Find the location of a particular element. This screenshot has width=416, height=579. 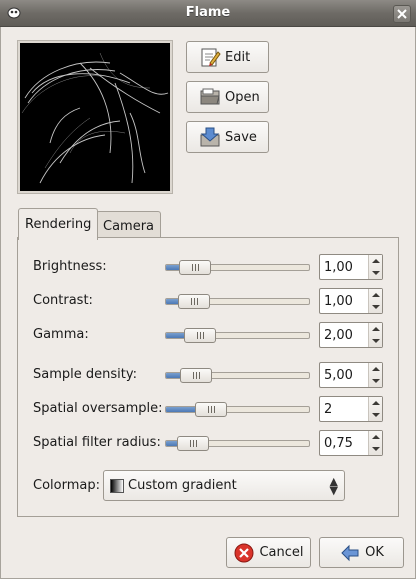

edit-button: Edit is located at coordinates (227, 57).